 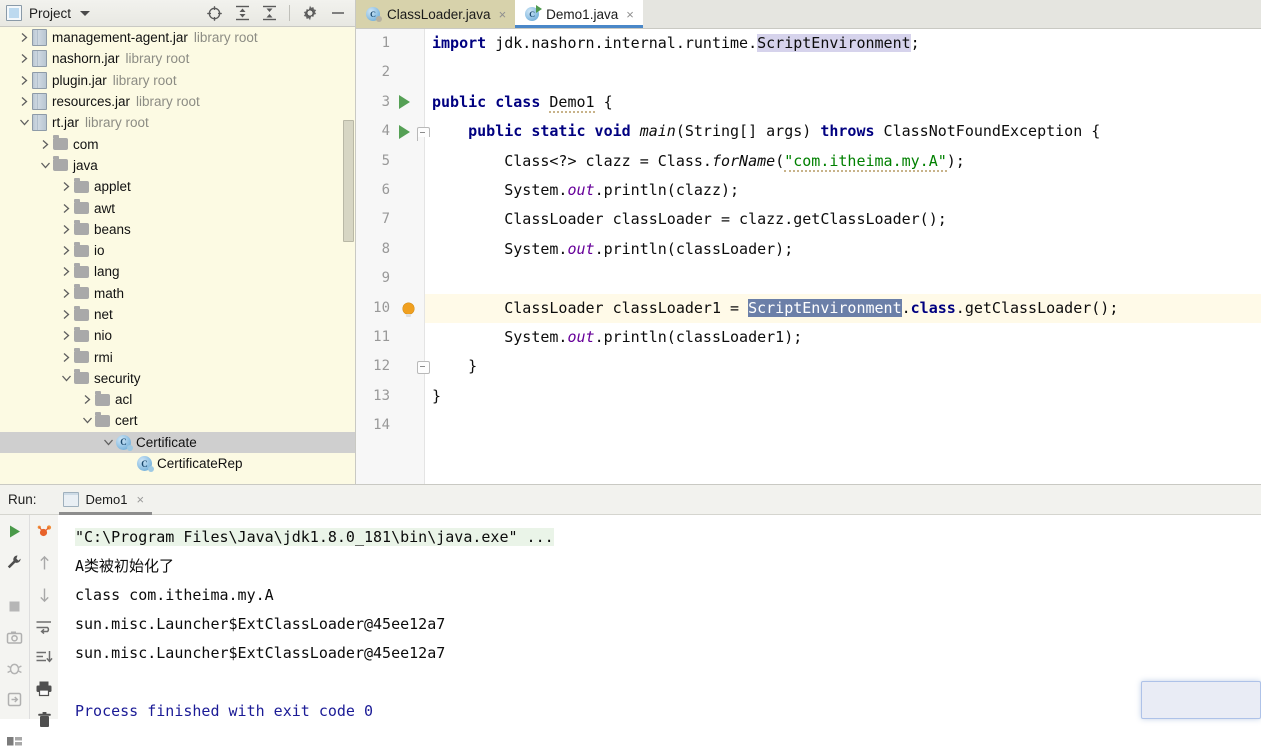 I want to click on locate-icon, so click(x=214, y=13).